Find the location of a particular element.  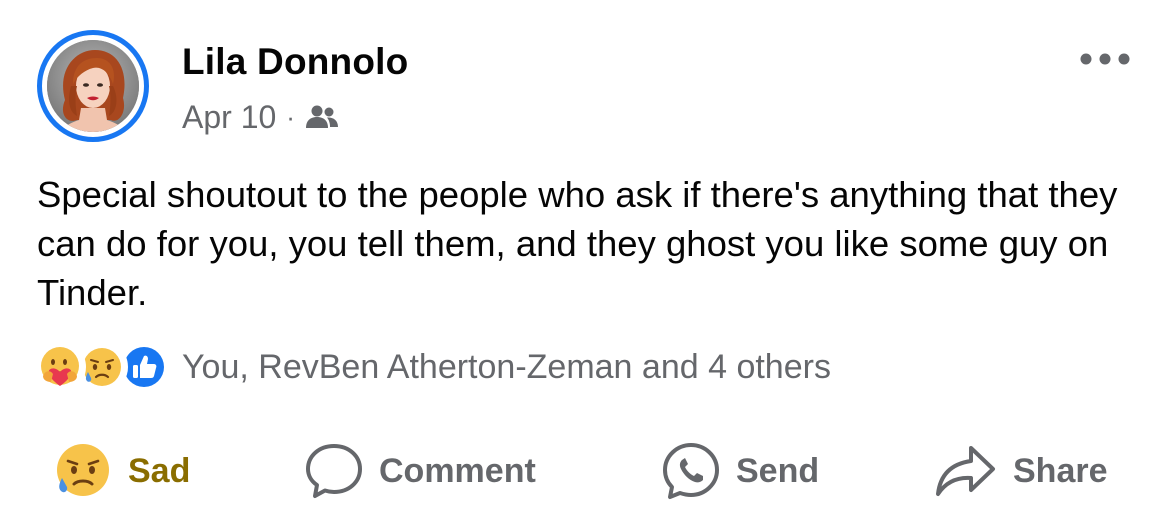

send-label: Send is located at coordinates (778, 470).